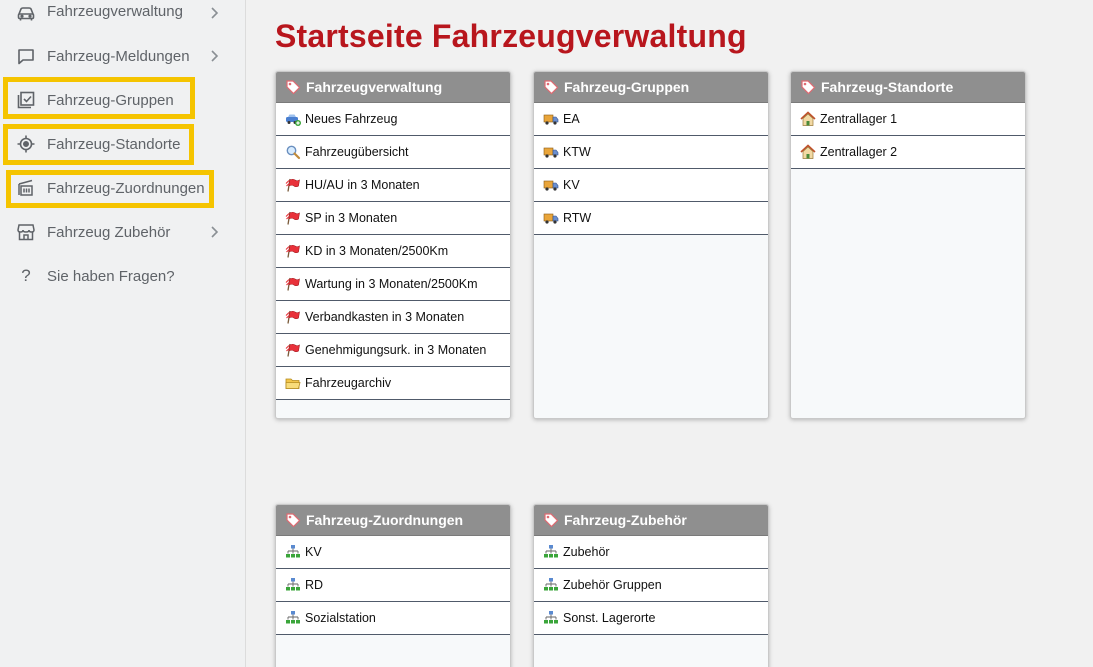 This screenshot has height=667, width=1093. I want to click on card-row-zentrallager-2: Zentrallager 2, so click(908, 152).